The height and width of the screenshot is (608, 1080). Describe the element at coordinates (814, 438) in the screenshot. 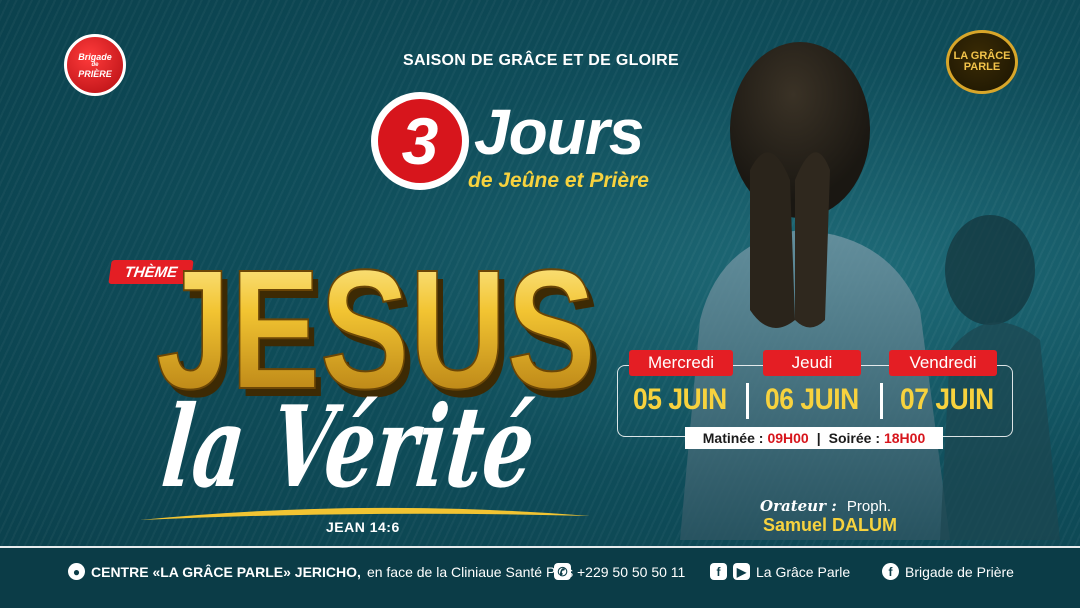

I see `service-times: Matinée : 09H00 | Soirée : 18H00` at that location.